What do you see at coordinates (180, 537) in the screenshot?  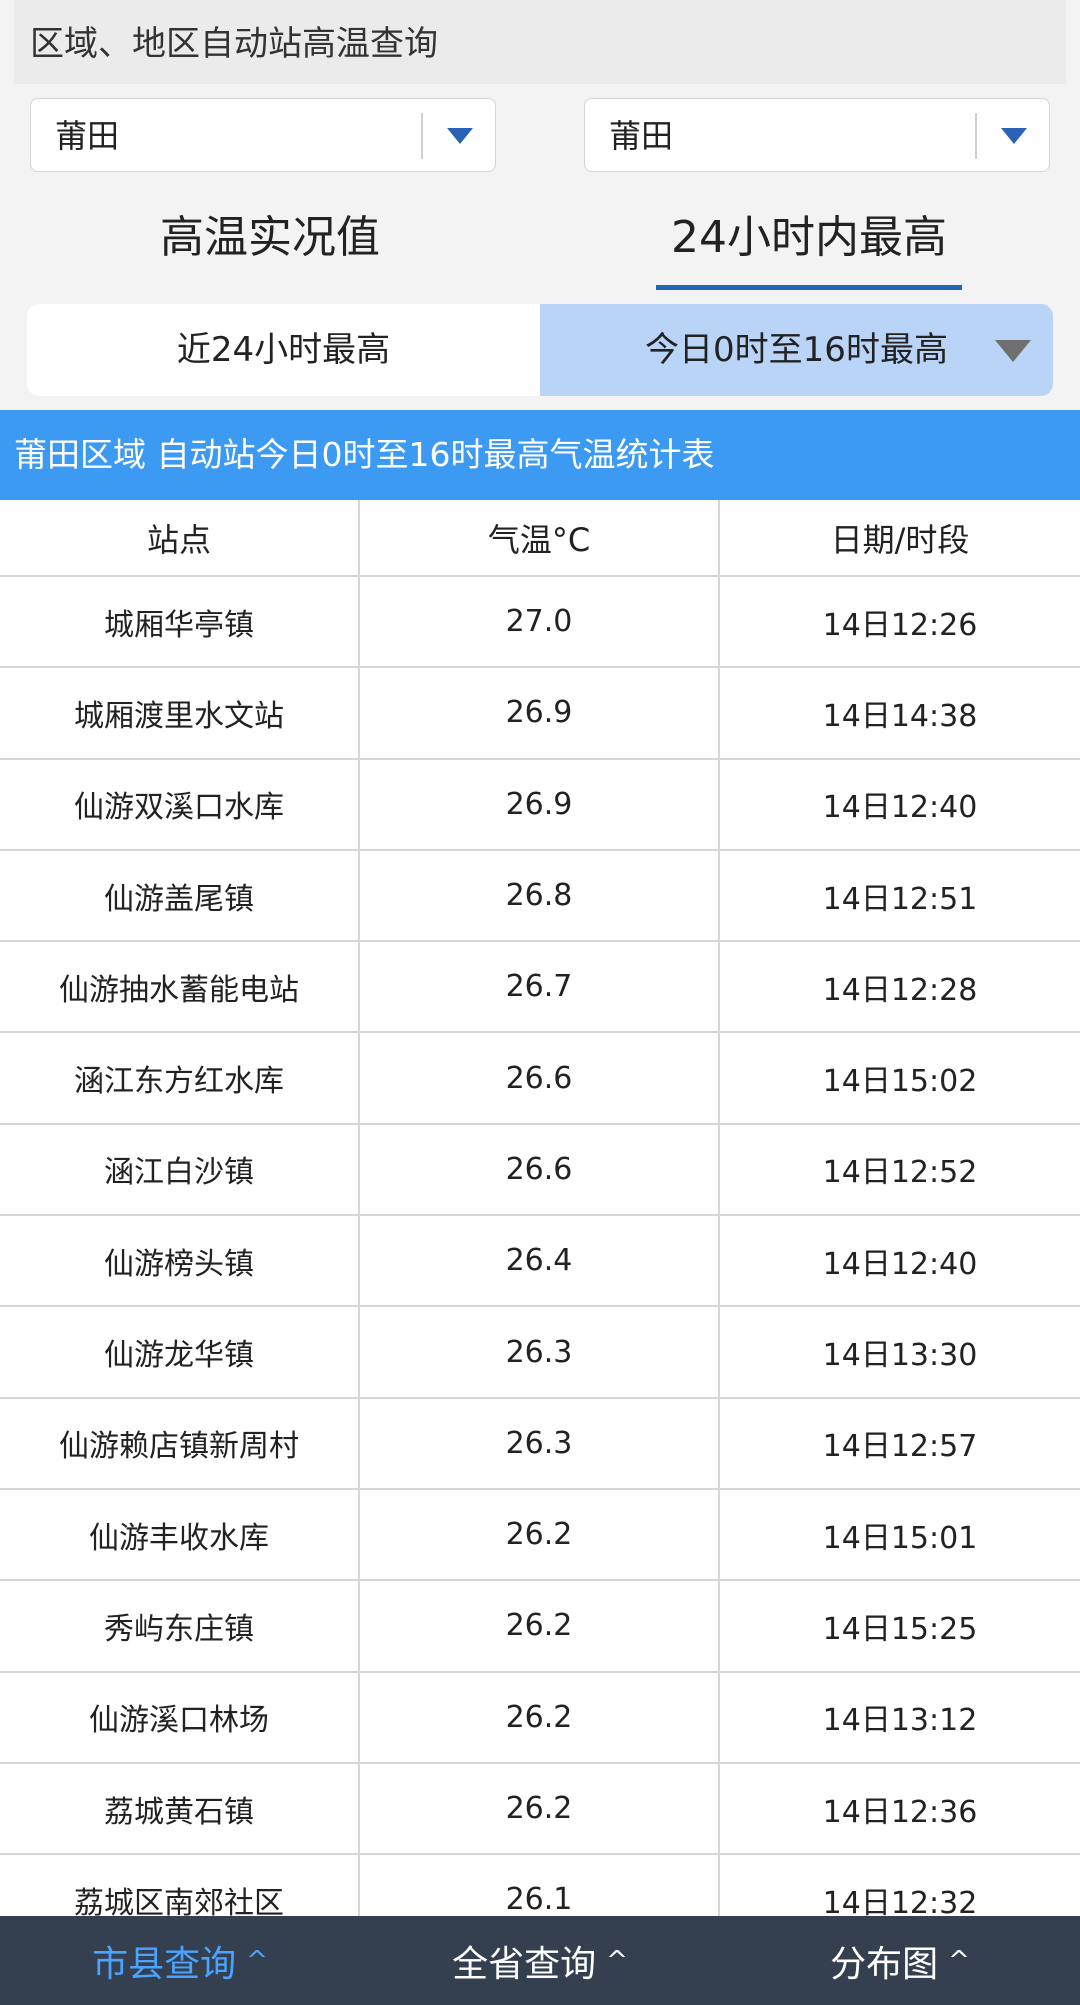 I see `header-station: 站点` at bounding box center [180, 537].